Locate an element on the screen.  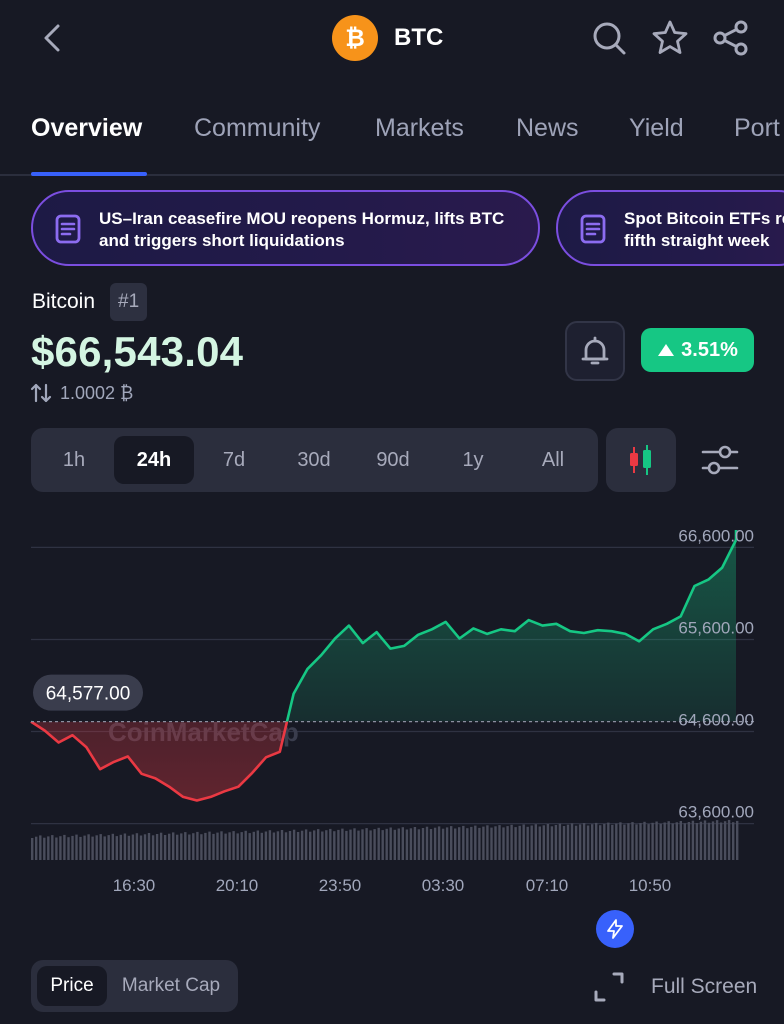
range-90d: 90d is located at coordinates (393, 460).